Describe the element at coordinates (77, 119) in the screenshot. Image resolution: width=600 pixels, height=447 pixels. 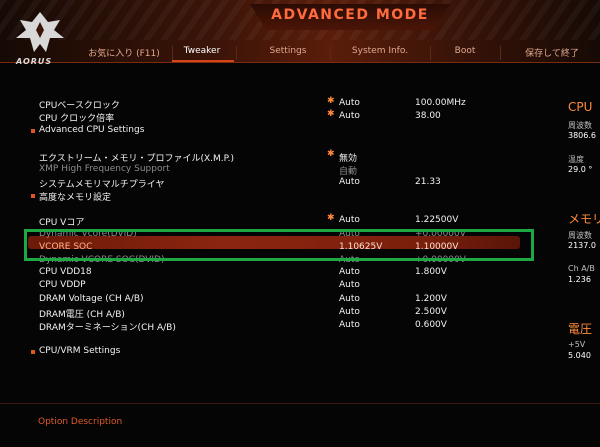
I see `setting-label: CPU クロック倍率` at that location.